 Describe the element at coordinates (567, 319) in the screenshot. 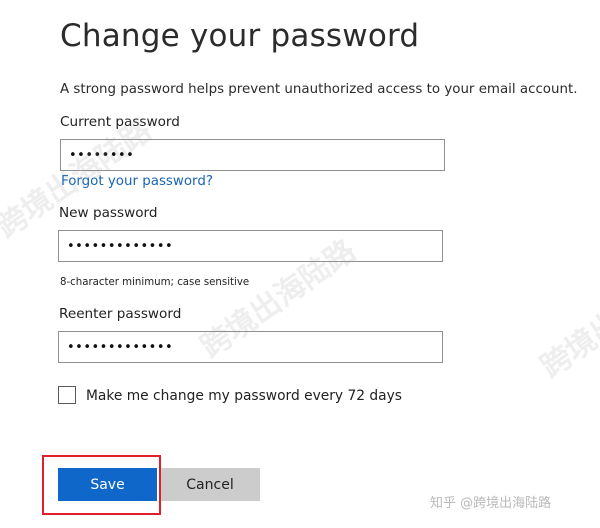

I see `watermark-text-right: 跨境出海陆路` at that location.